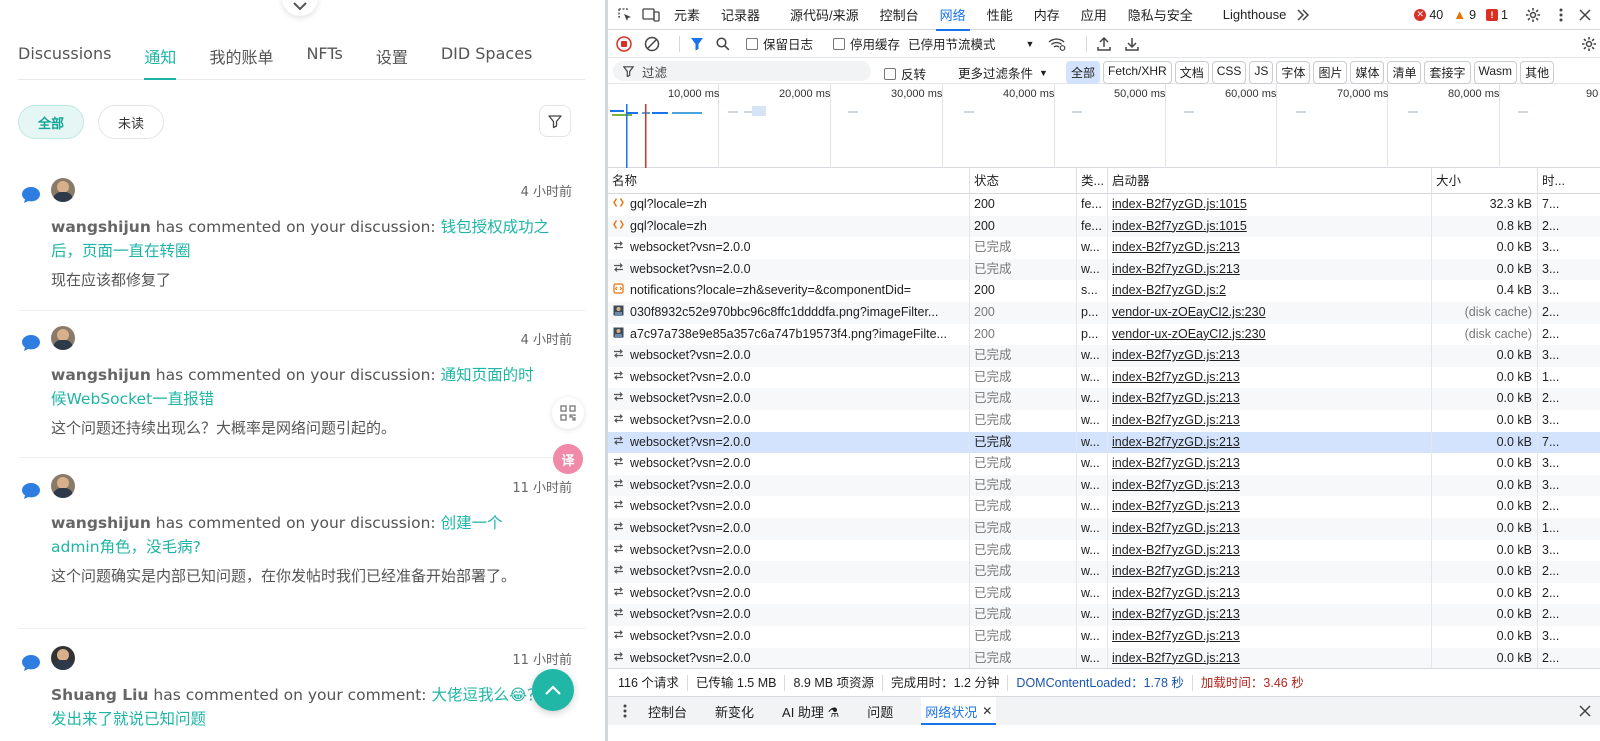 This screenshot has width=1600, height=741. What do you see at coordinates (1404, 72) in the screenshot?
I see `filter-type-manifest: 清单` at bounding box center [1404, 72].